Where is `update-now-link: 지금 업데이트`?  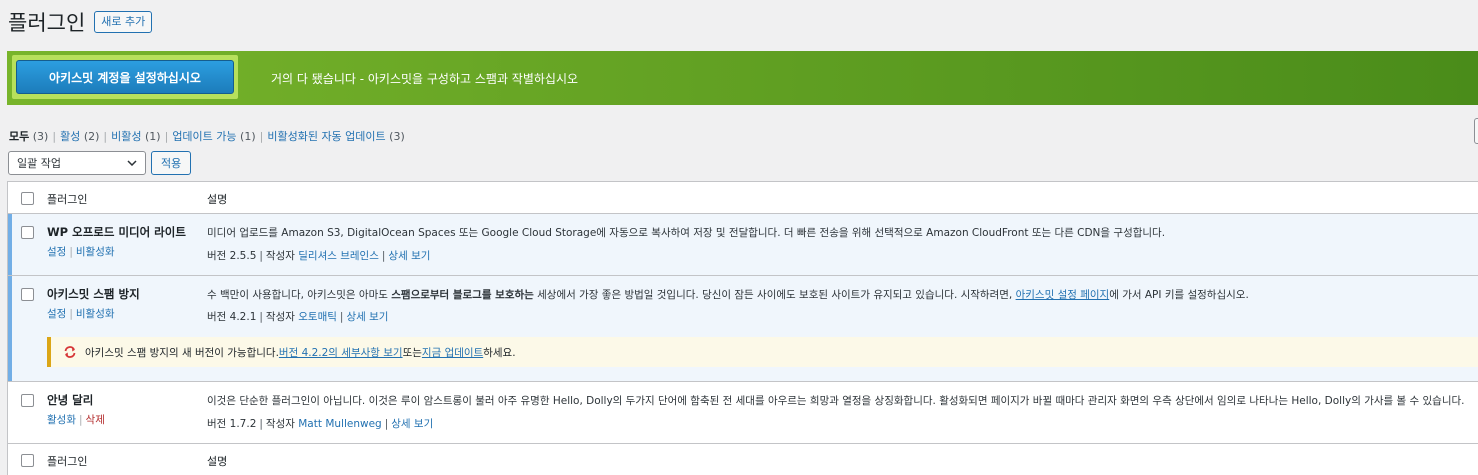
update-now-link: 지금 업데이트 is located at coordinates (452, 352).